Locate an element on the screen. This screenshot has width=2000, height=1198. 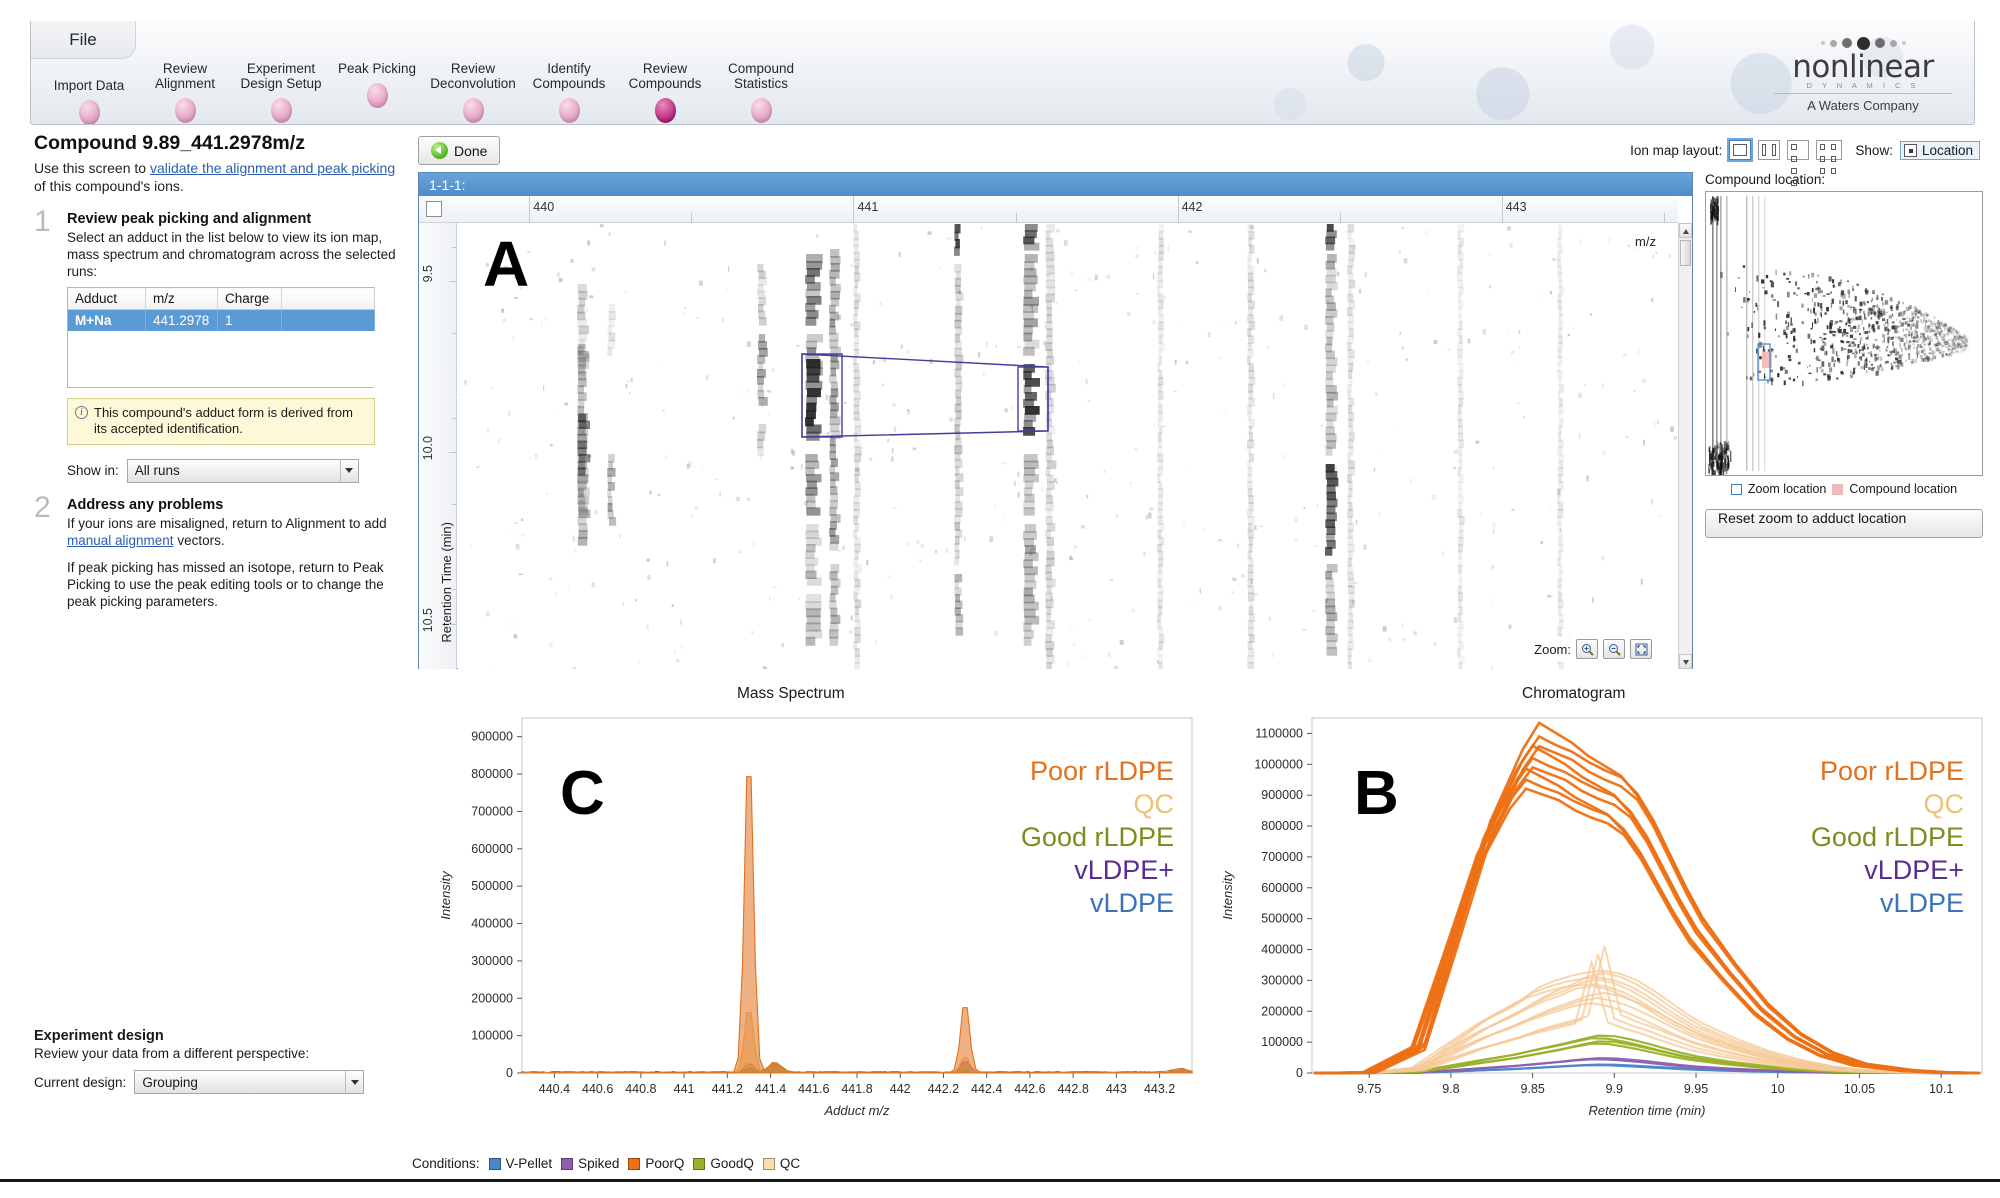
svg-text: 500000 is located at coordinates (1282, 919).